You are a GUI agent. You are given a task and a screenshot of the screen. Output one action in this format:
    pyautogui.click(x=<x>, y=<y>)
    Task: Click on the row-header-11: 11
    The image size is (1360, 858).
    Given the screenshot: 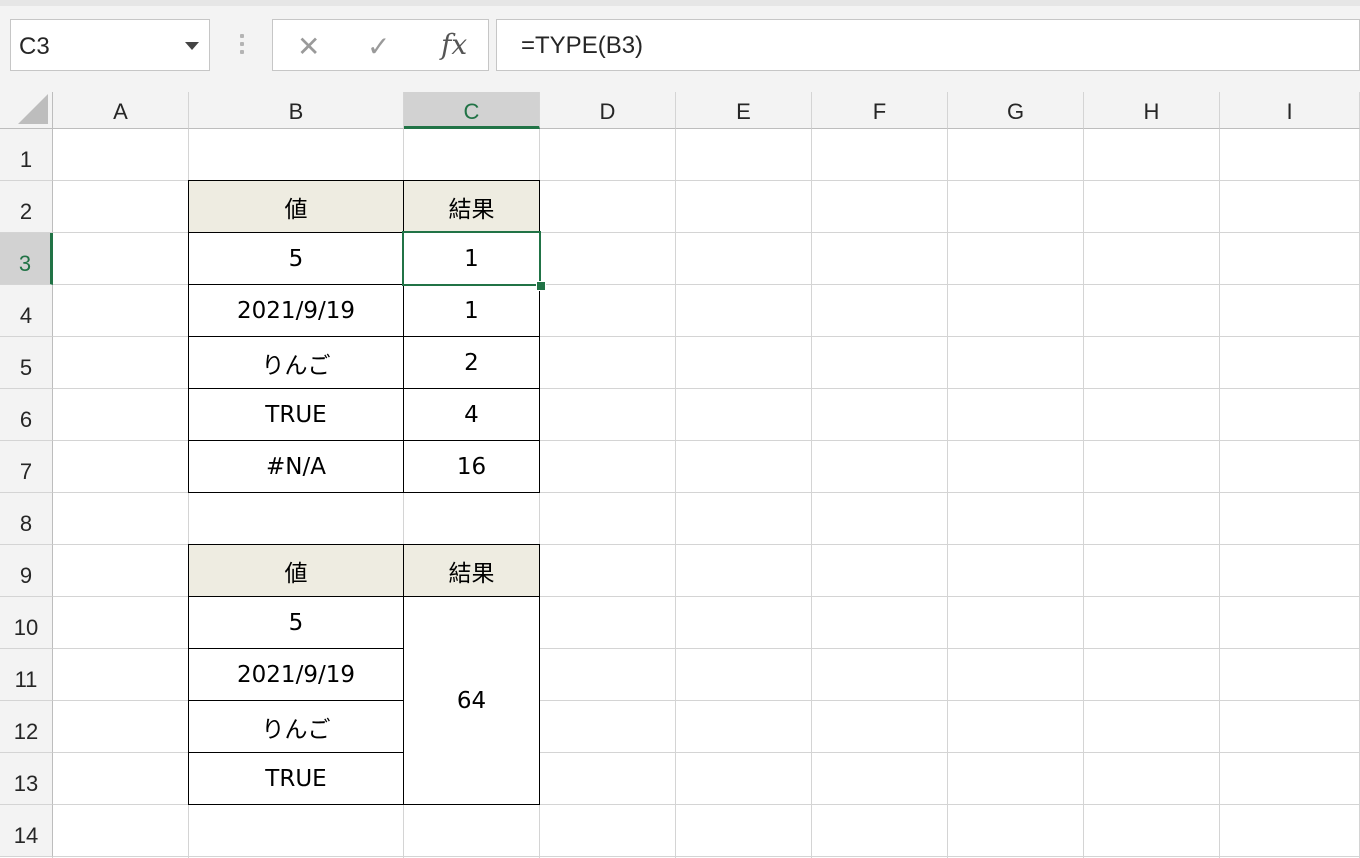 What is the action you would take?
    pyautogui.click(x=26, y=675)
    